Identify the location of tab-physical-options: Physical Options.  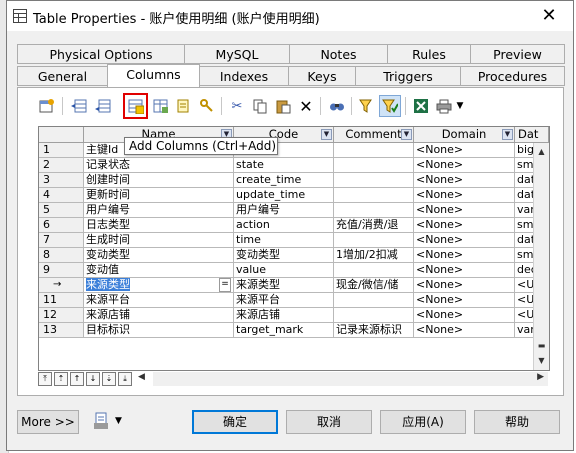
(101, 54).